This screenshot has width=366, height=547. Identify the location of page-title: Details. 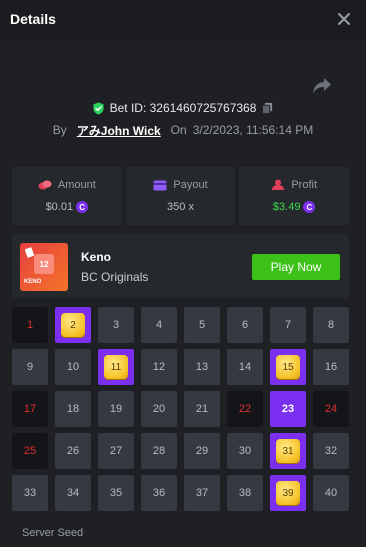
(33, 19).